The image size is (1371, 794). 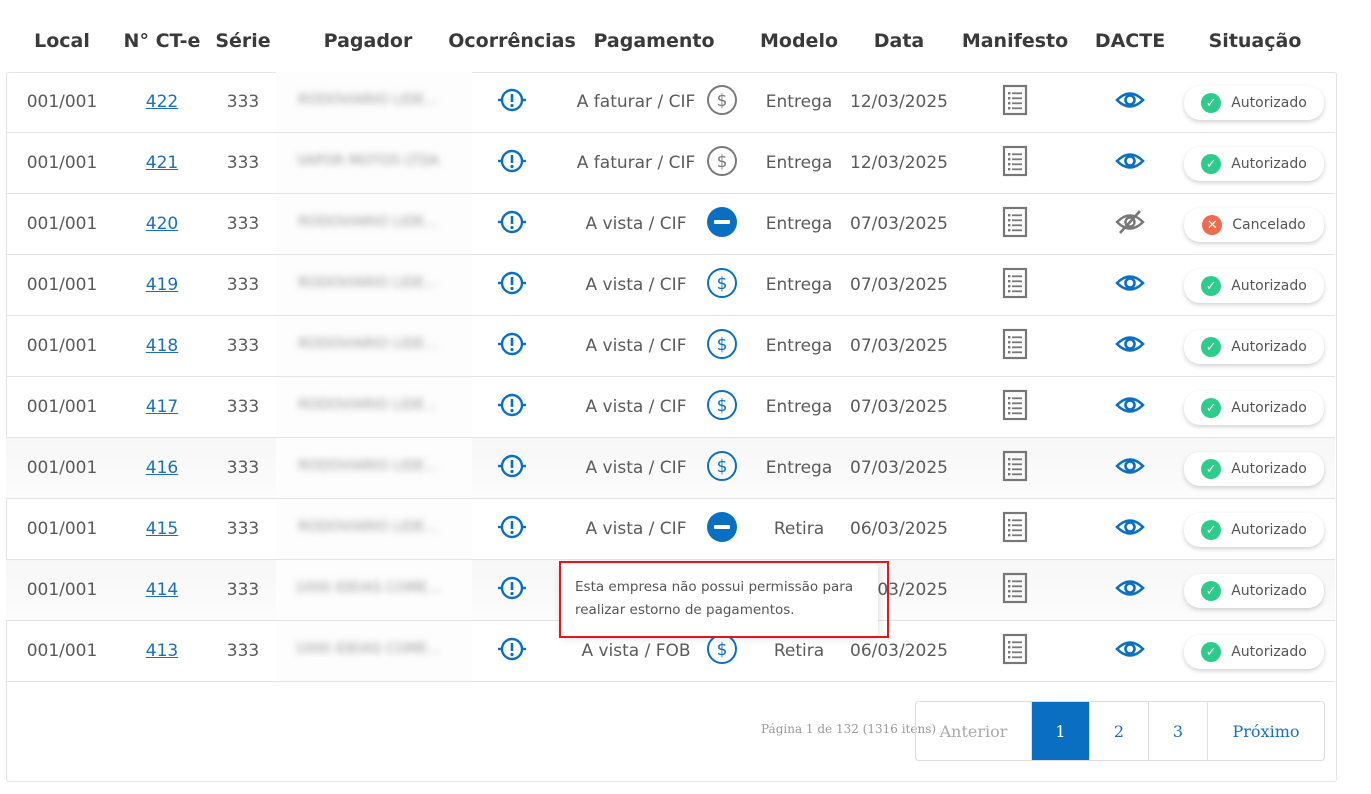 I want to click on cte-link: 422, so click(x=162, y=102).